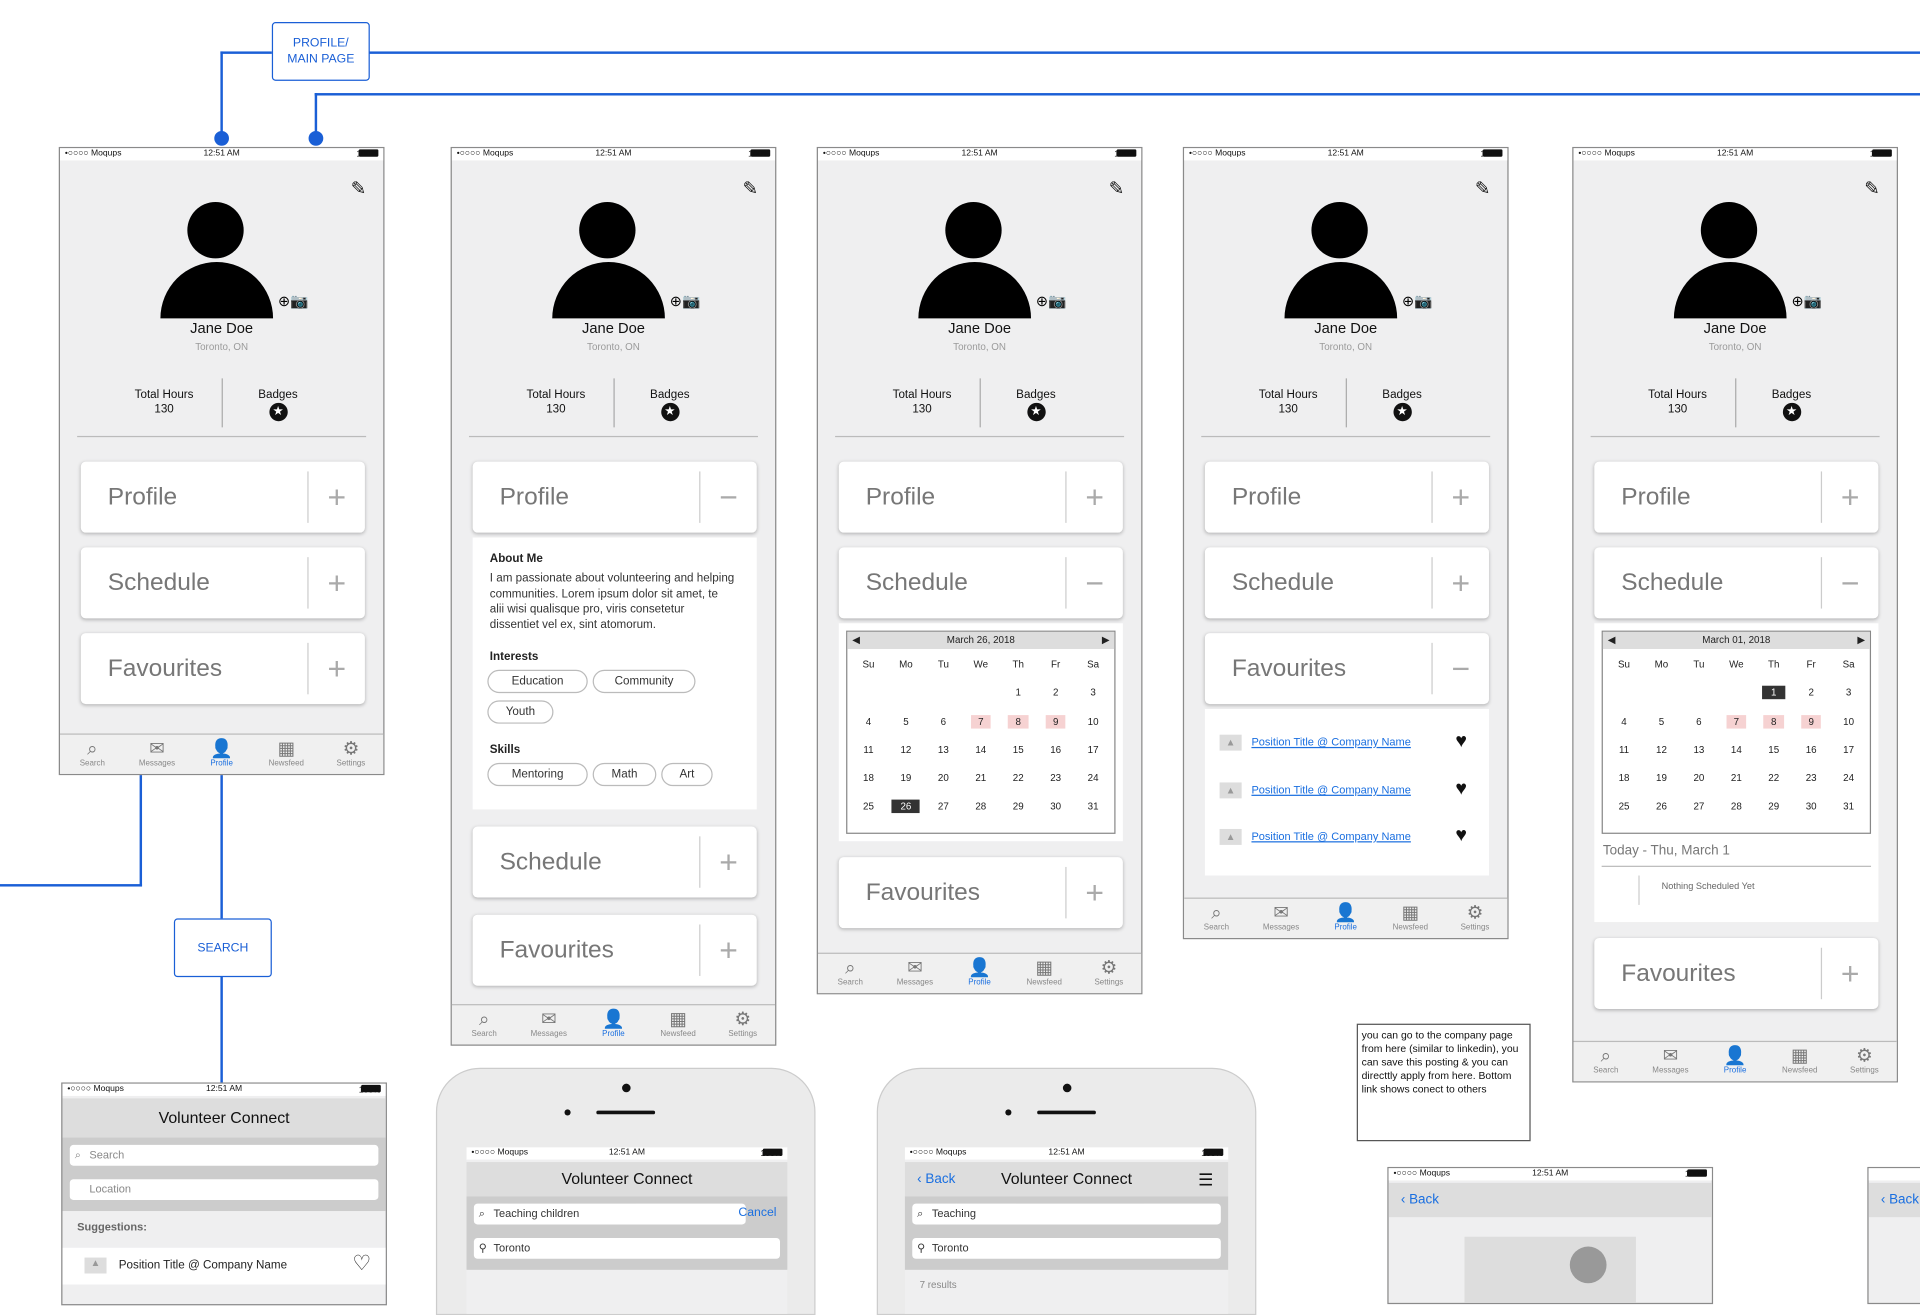  Describe the element at coordinates (1773, 782) in the screenshot. I see `calendar-day: 22` at that location.